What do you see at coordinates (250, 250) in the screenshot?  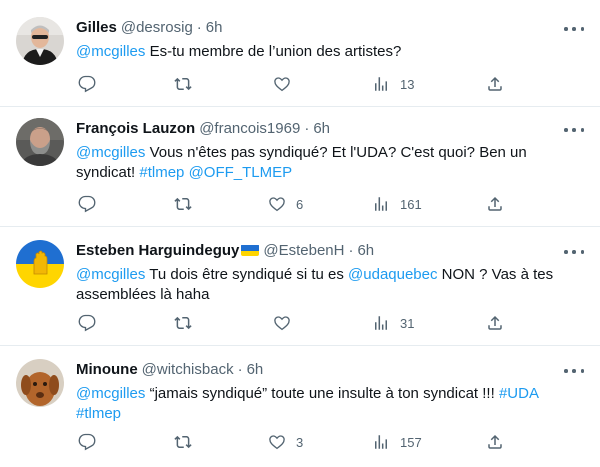 I see `ukraine-flag-icon` at bounding box center [250, 250].